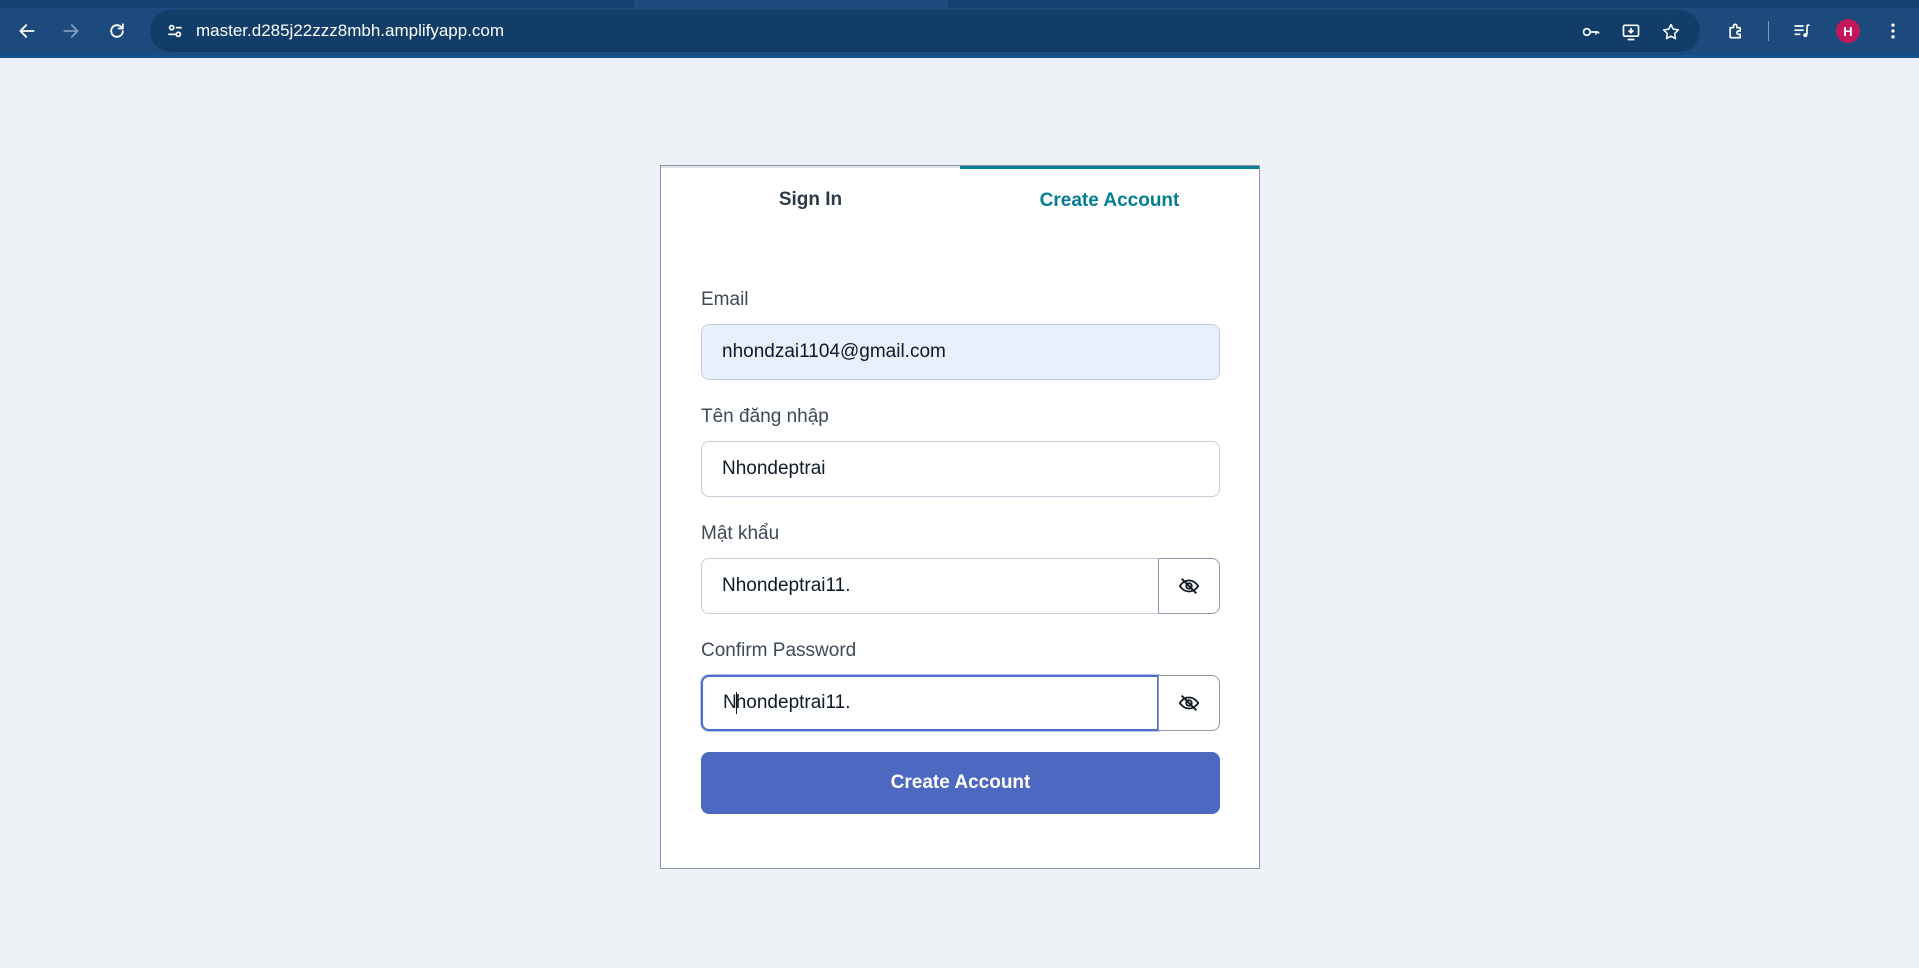 The image size is (1919, 968). What do you see at coordinates (925, 31) in the screenshot?
I see `address-bar: master.d285j22zzz8mbh.amplifyapp.com` at bounding box center [925, 31].